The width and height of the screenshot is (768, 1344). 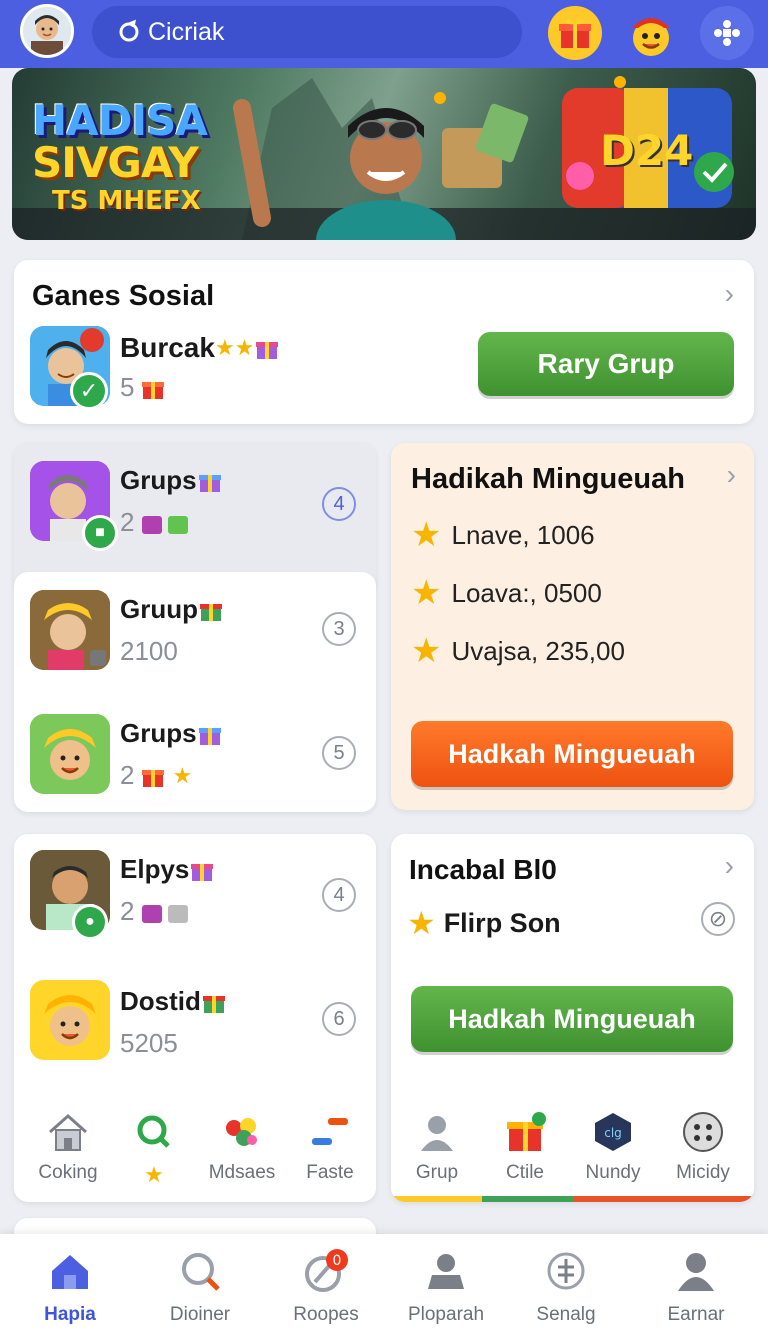 I want to click on group-list-card-1: ■ Grups 2 4, so click(x=195, y=518).